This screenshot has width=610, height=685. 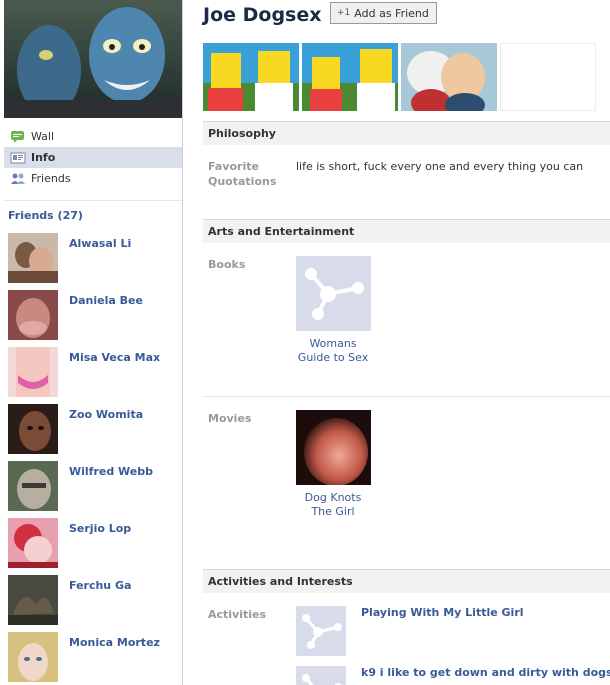 I want to click on info-icon, so click(x=18, y=158).